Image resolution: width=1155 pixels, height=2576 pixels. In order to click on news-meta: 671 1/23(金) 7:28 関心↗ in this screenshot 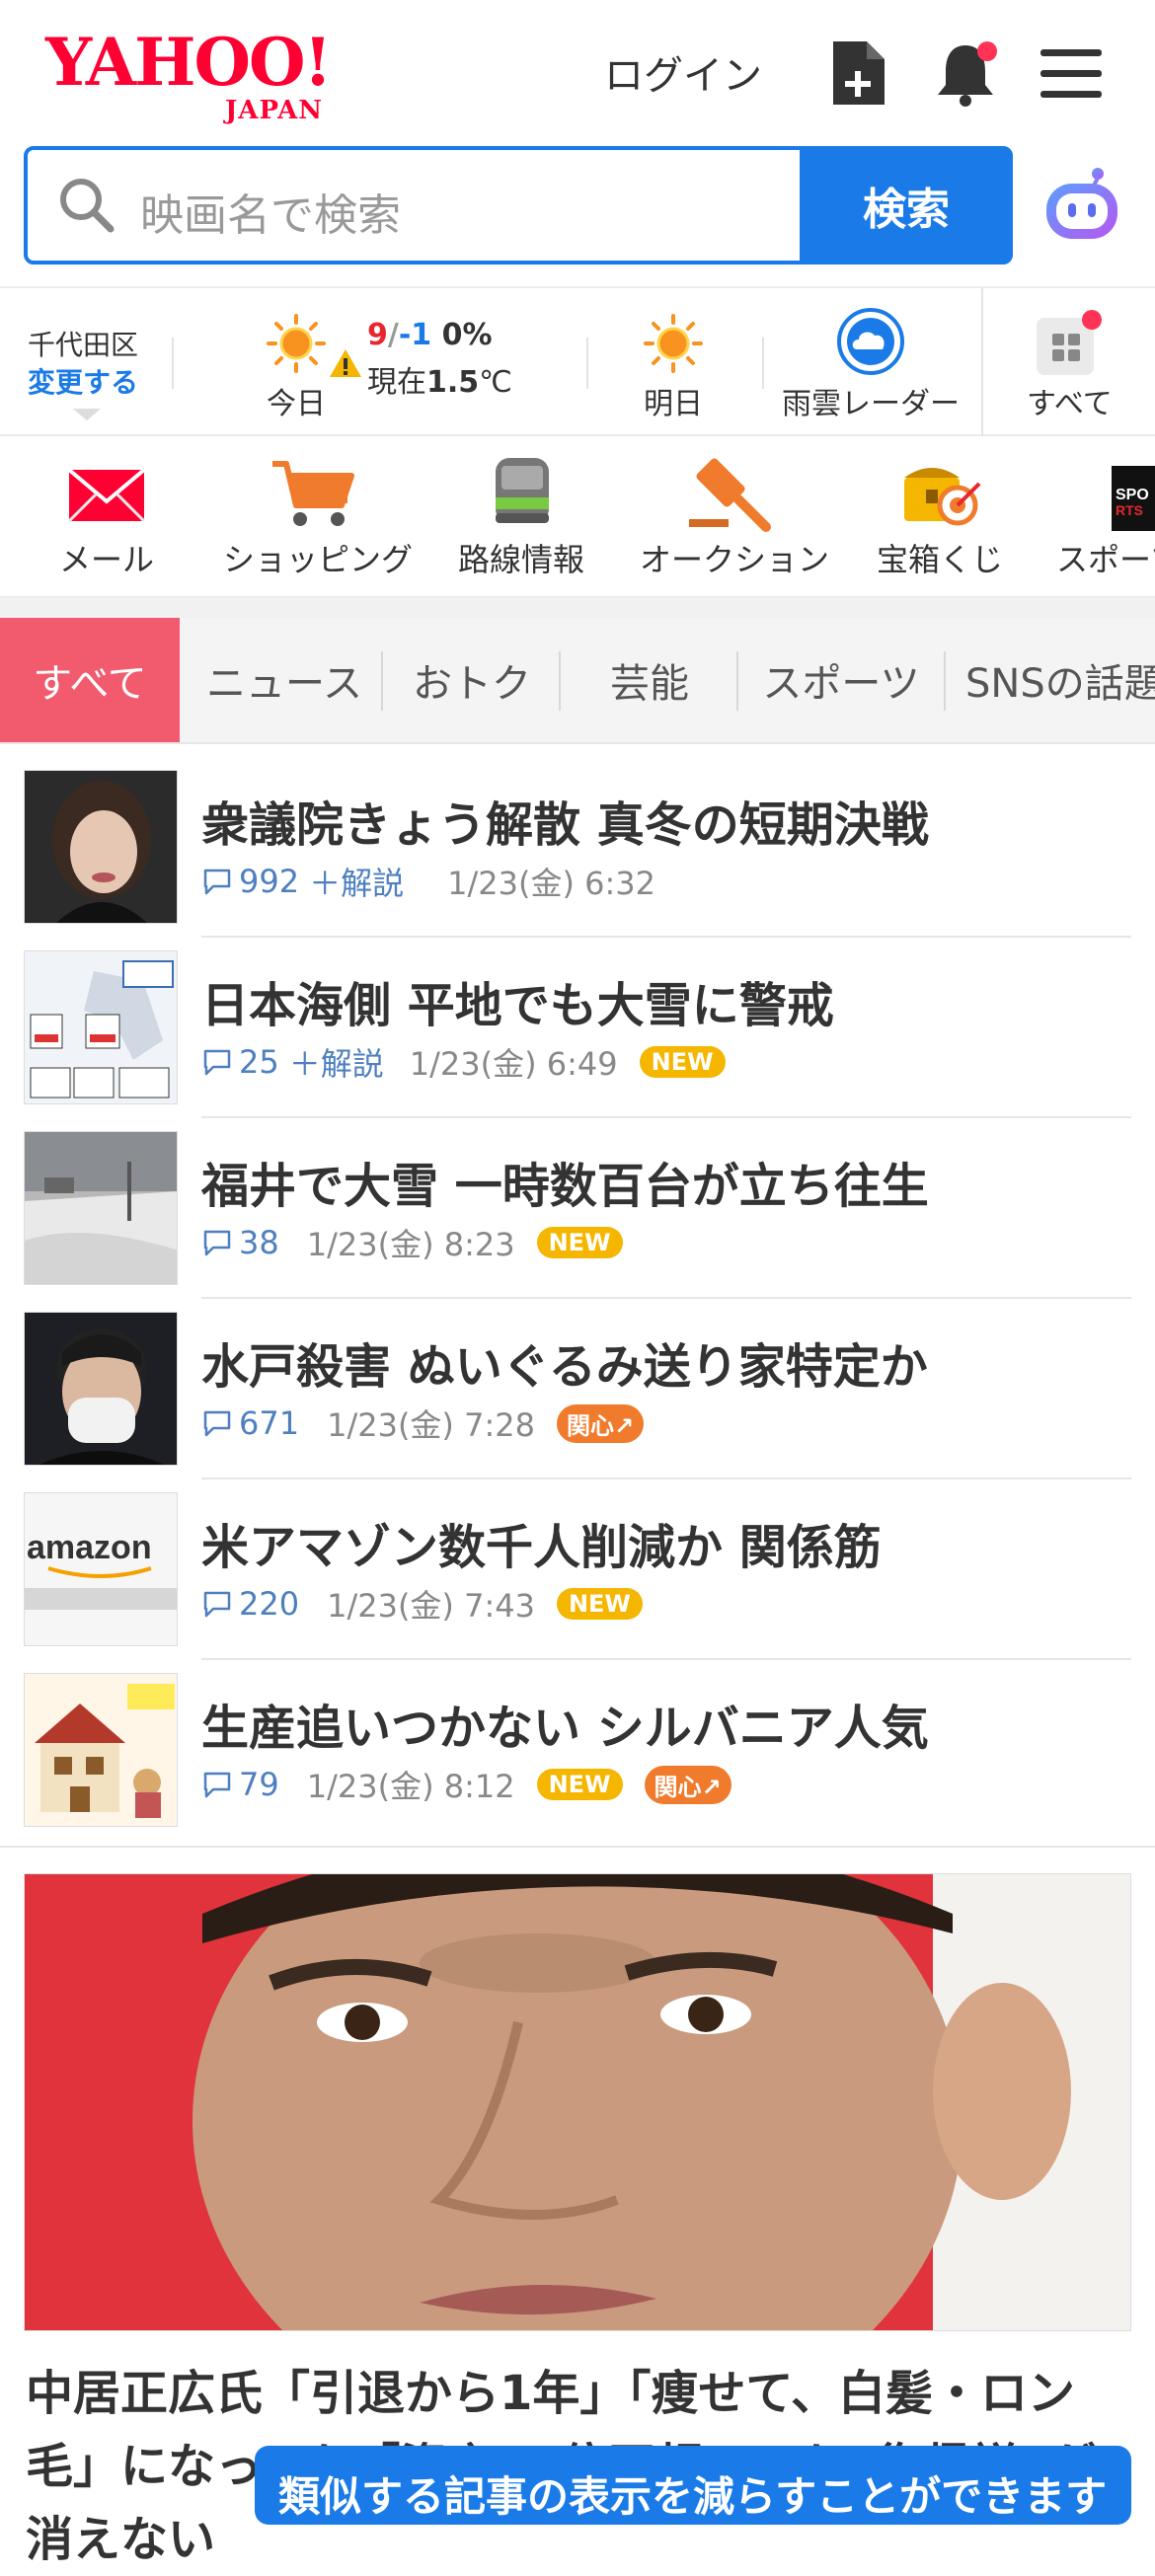, I will do `click(423, 1423)`.